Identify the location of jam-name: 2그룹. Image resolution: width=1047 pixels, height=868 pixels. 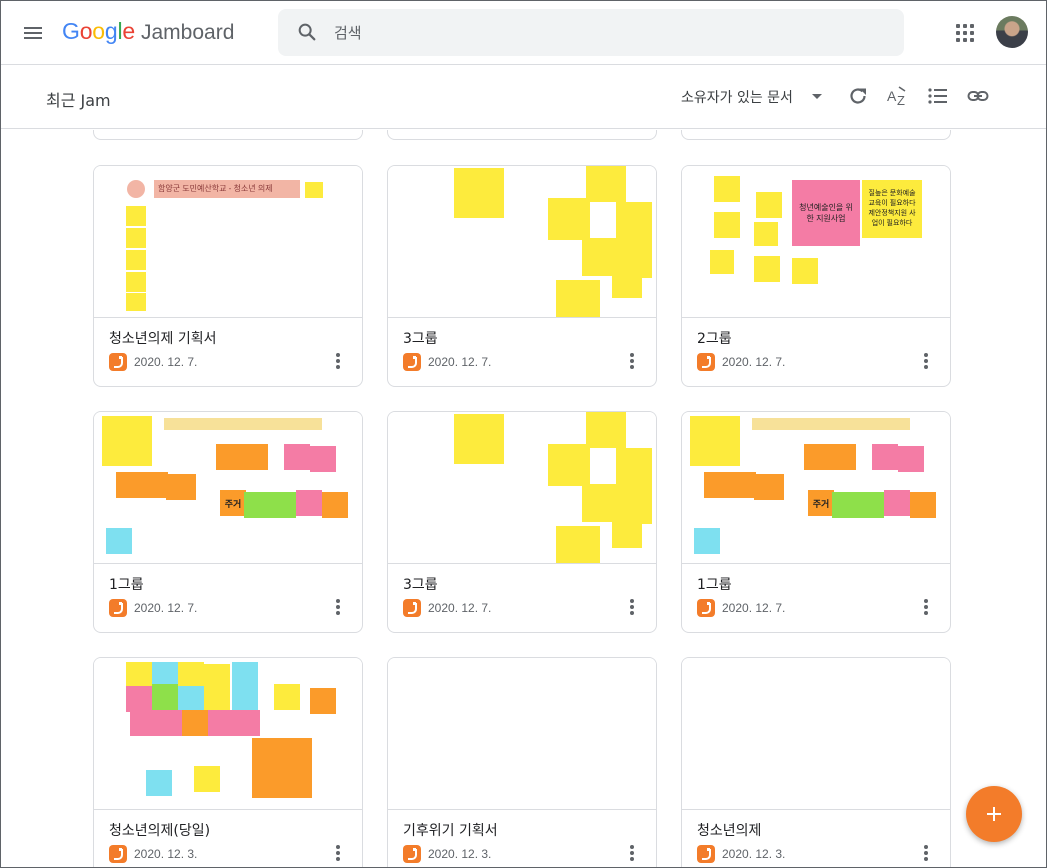
(714, 339).